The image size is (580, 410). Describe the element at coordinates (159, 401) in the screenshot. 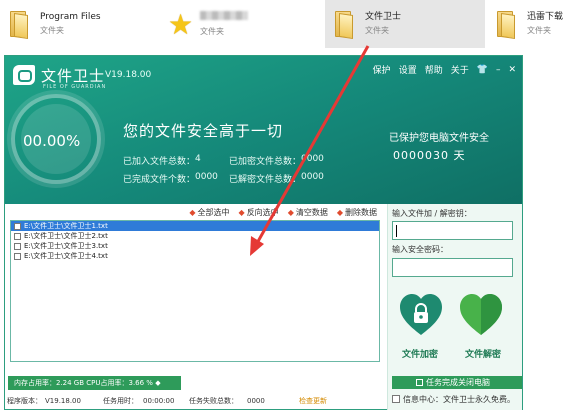

I see `time-value: 00:00:00` at that location.